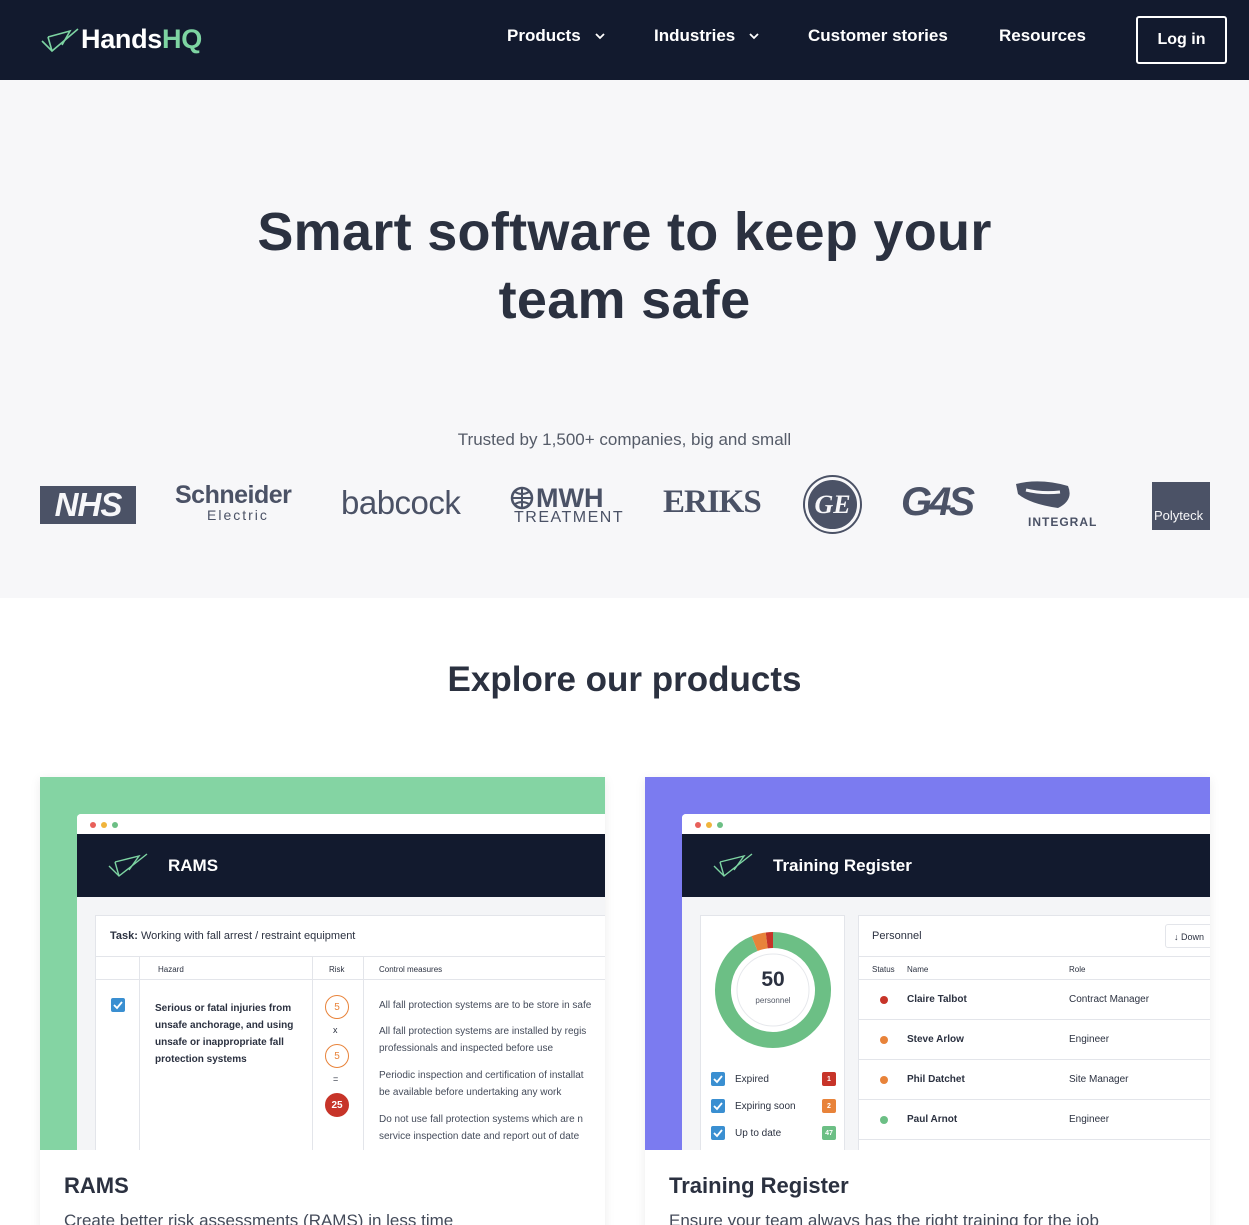 The height and width of the screenshot is (1225, 1249). Describe the element at coordinates (1034, 1120) in the screenshot. I see `table-row: Paul Arnot Engineer` at that location.